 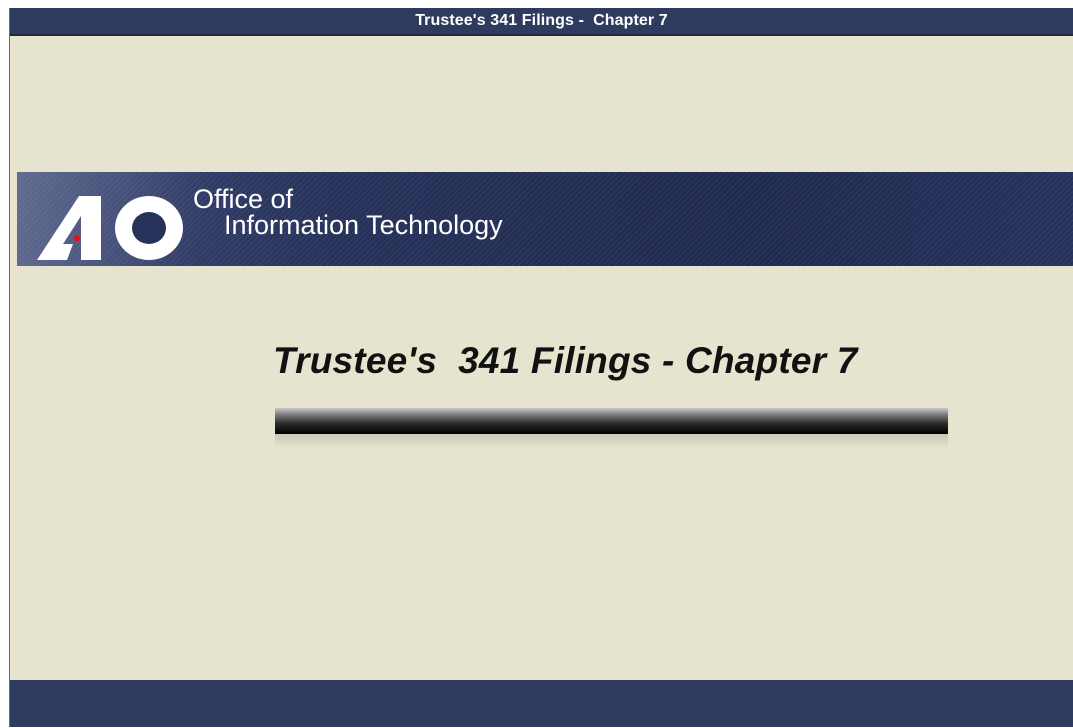 I want to click on banner-line-1: Office of, so click(x=243, y=199).